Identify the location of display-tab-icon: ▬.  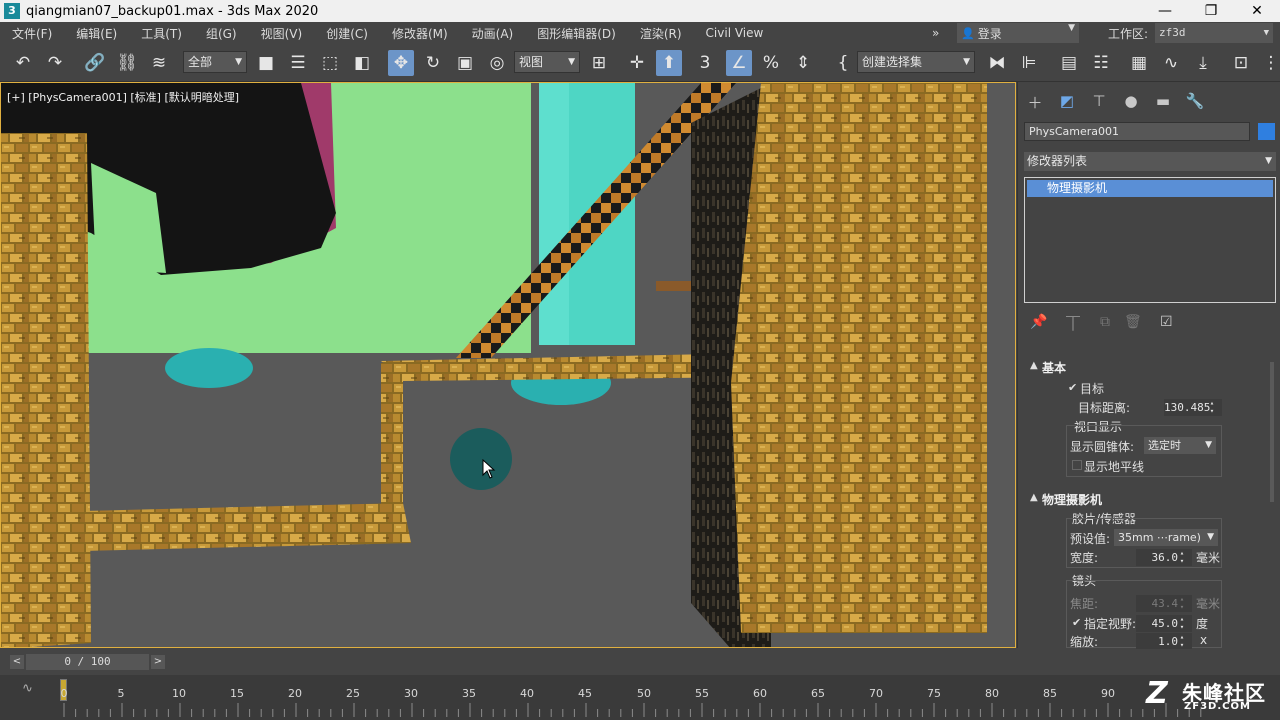
(1163, 102).